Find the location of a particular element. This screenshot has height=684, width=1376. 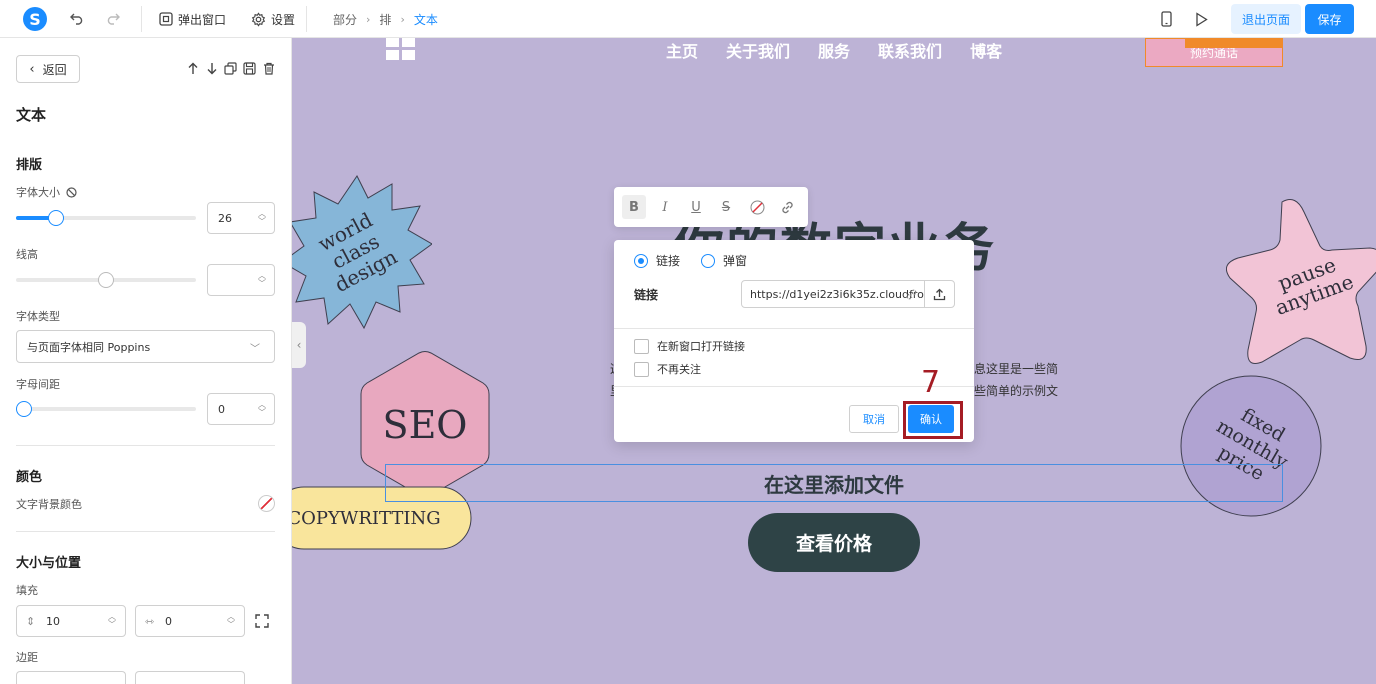

letter-spacing-slider is located at coordinates (106, 409).